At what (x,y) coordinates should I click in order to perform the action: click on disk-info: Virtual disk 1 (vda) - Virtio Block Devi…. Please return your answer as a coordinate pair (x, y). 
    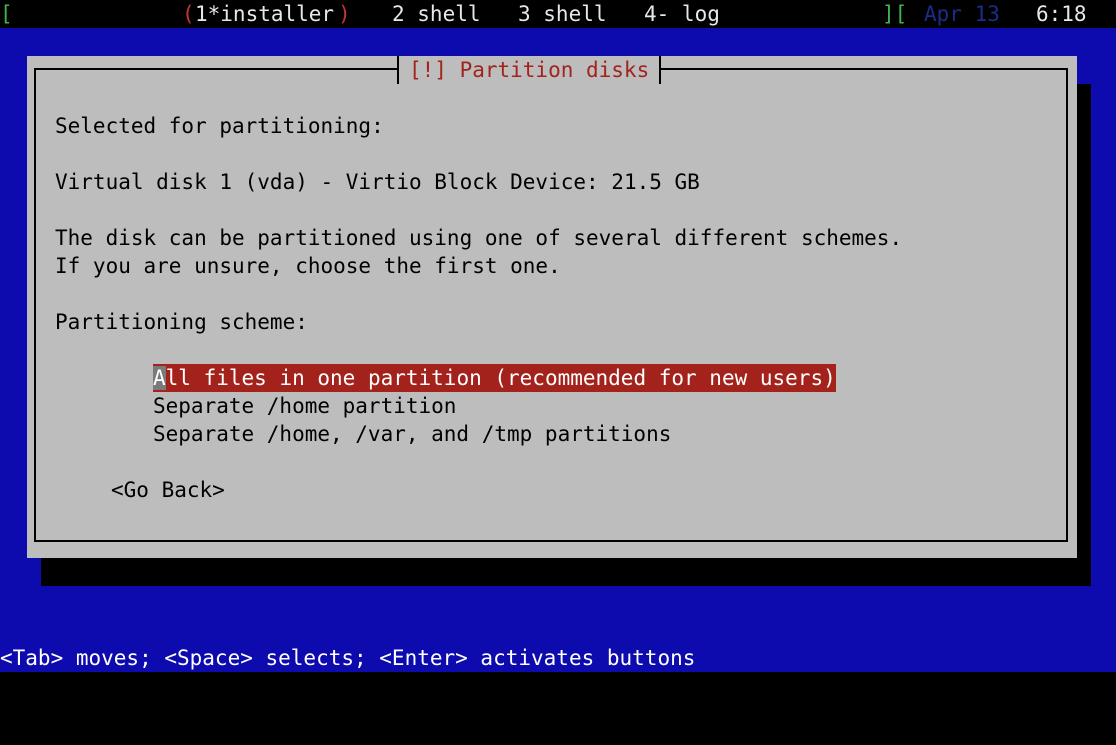
    Looking at the image, I should click on (377, 182).